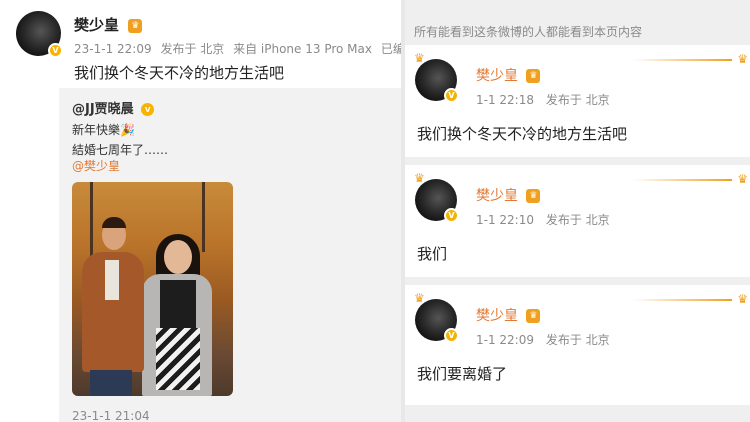  Describe the element at coordinates (178, 257) in the screenshot. I see `photo-figure-woman-head` at that location.